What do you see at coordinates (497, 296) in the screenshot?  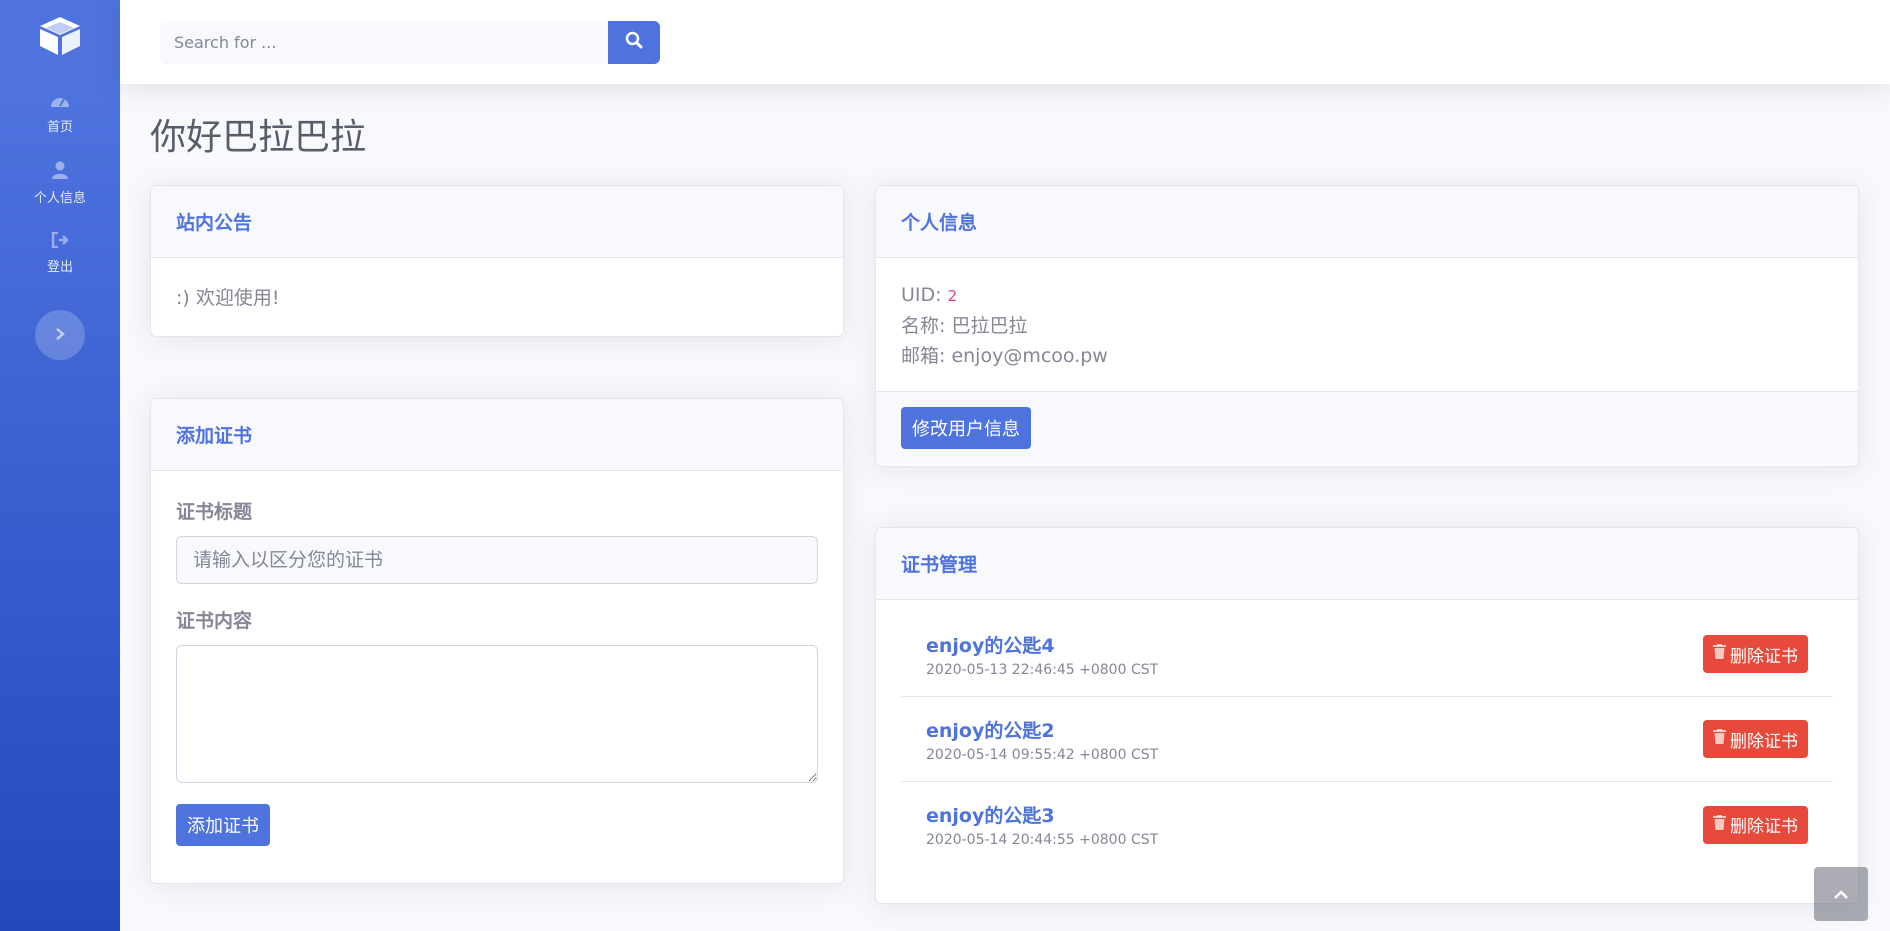 I see `card-body: :) 欢迎使用!` at bounding box center [497, 296].